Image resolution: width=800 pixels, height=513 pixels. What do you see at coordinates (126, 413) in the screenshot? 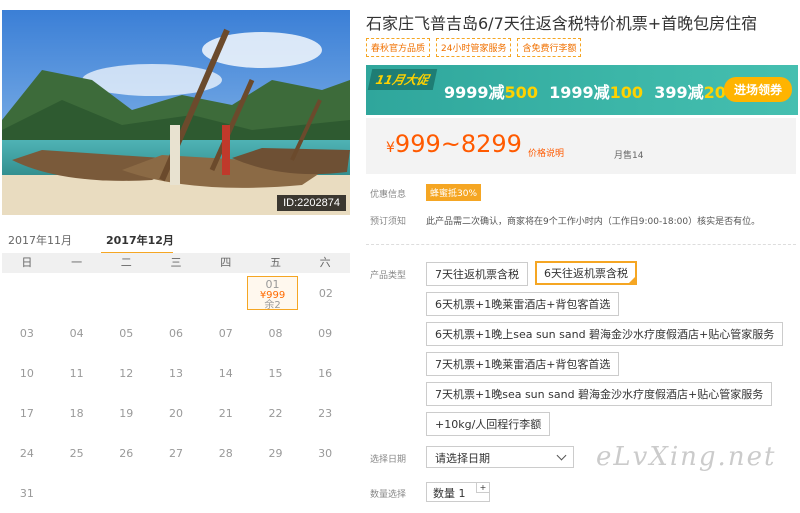
I see `calendar-day: 19` at bounding box center [126, 413].